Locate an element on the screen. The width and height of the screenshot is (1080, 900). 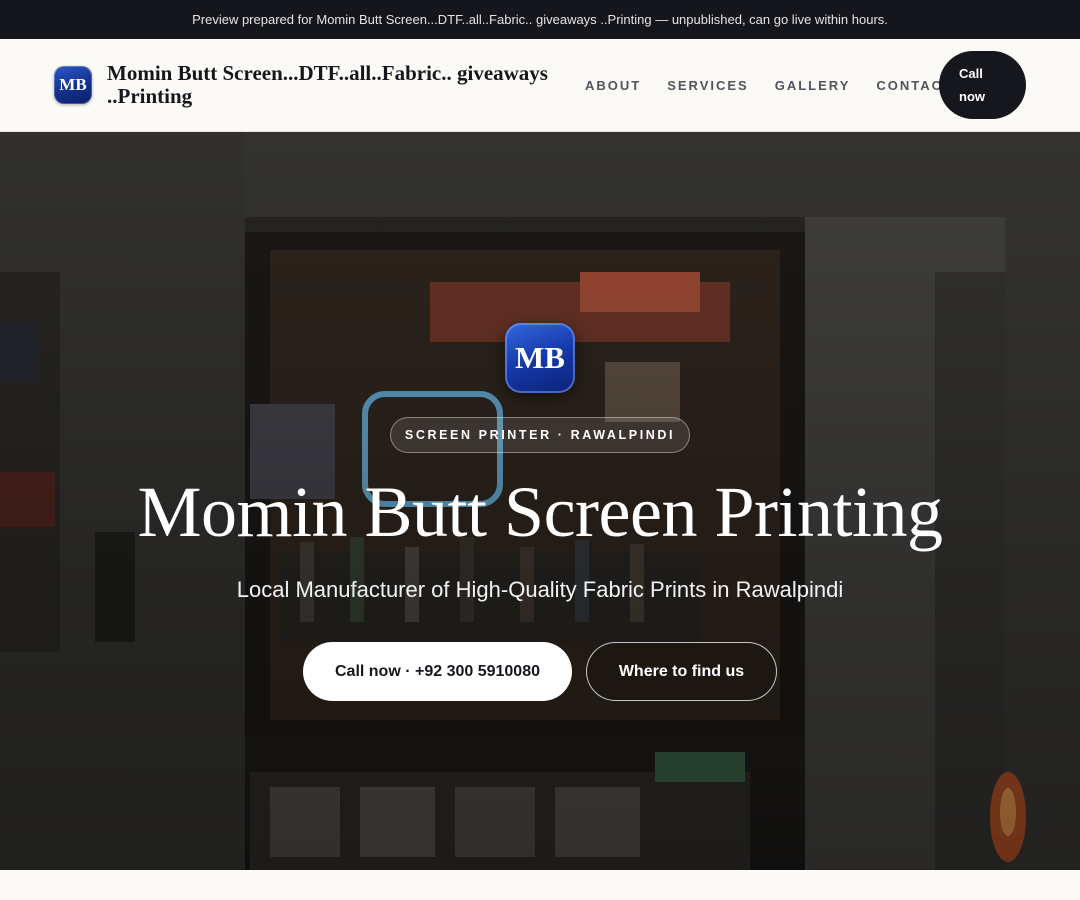
nav-link-services: SERVICES is located at coordinates (708, 85).